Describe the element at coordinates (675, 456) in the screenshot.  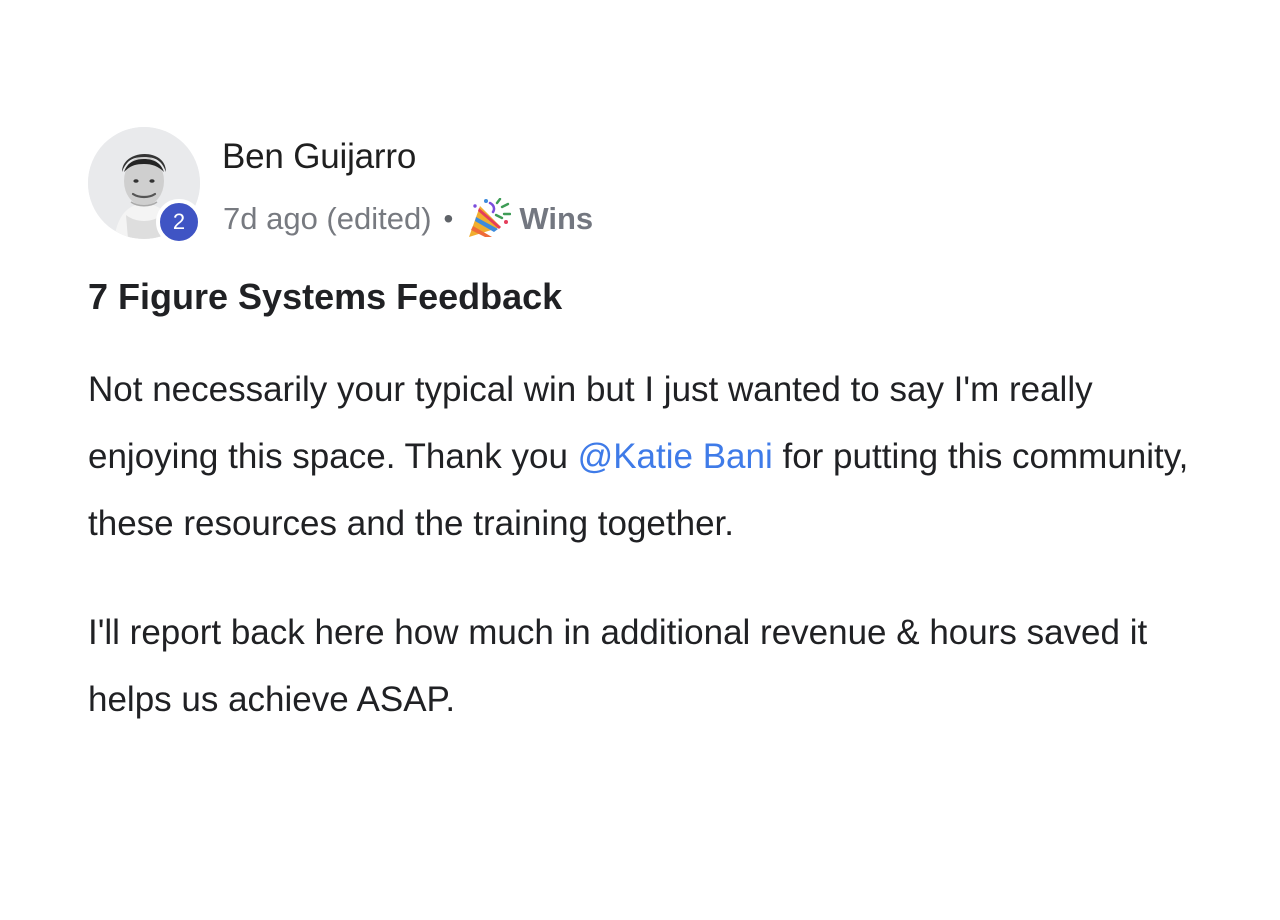
I see `mention-link-katie-bani: @Katie Bani` at that location.